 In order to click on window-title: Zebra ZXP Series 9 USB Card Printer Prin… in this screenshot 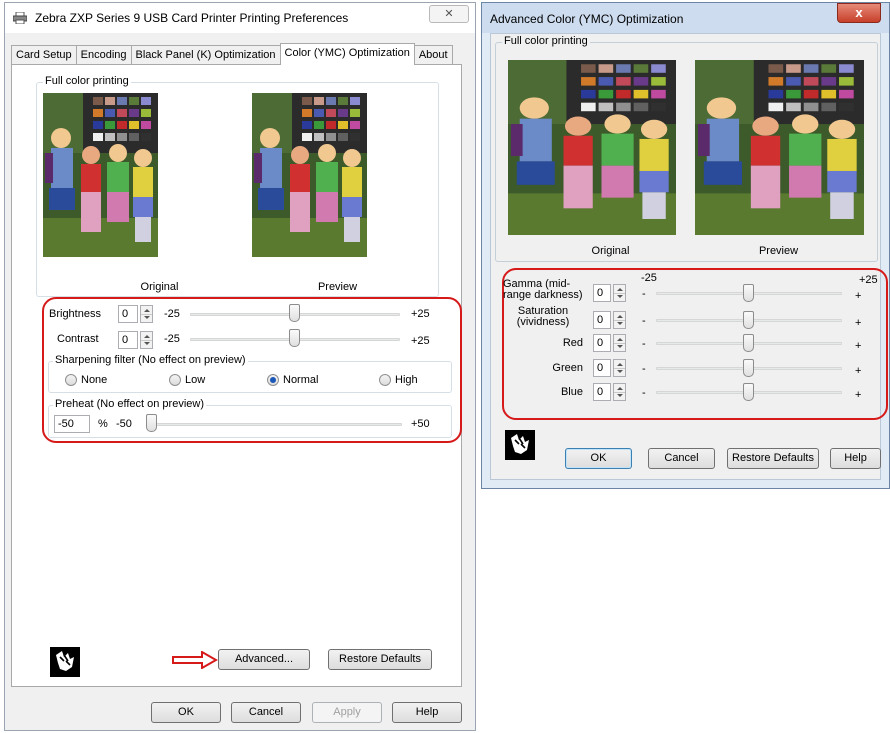, I will do `click(192, 18)`.